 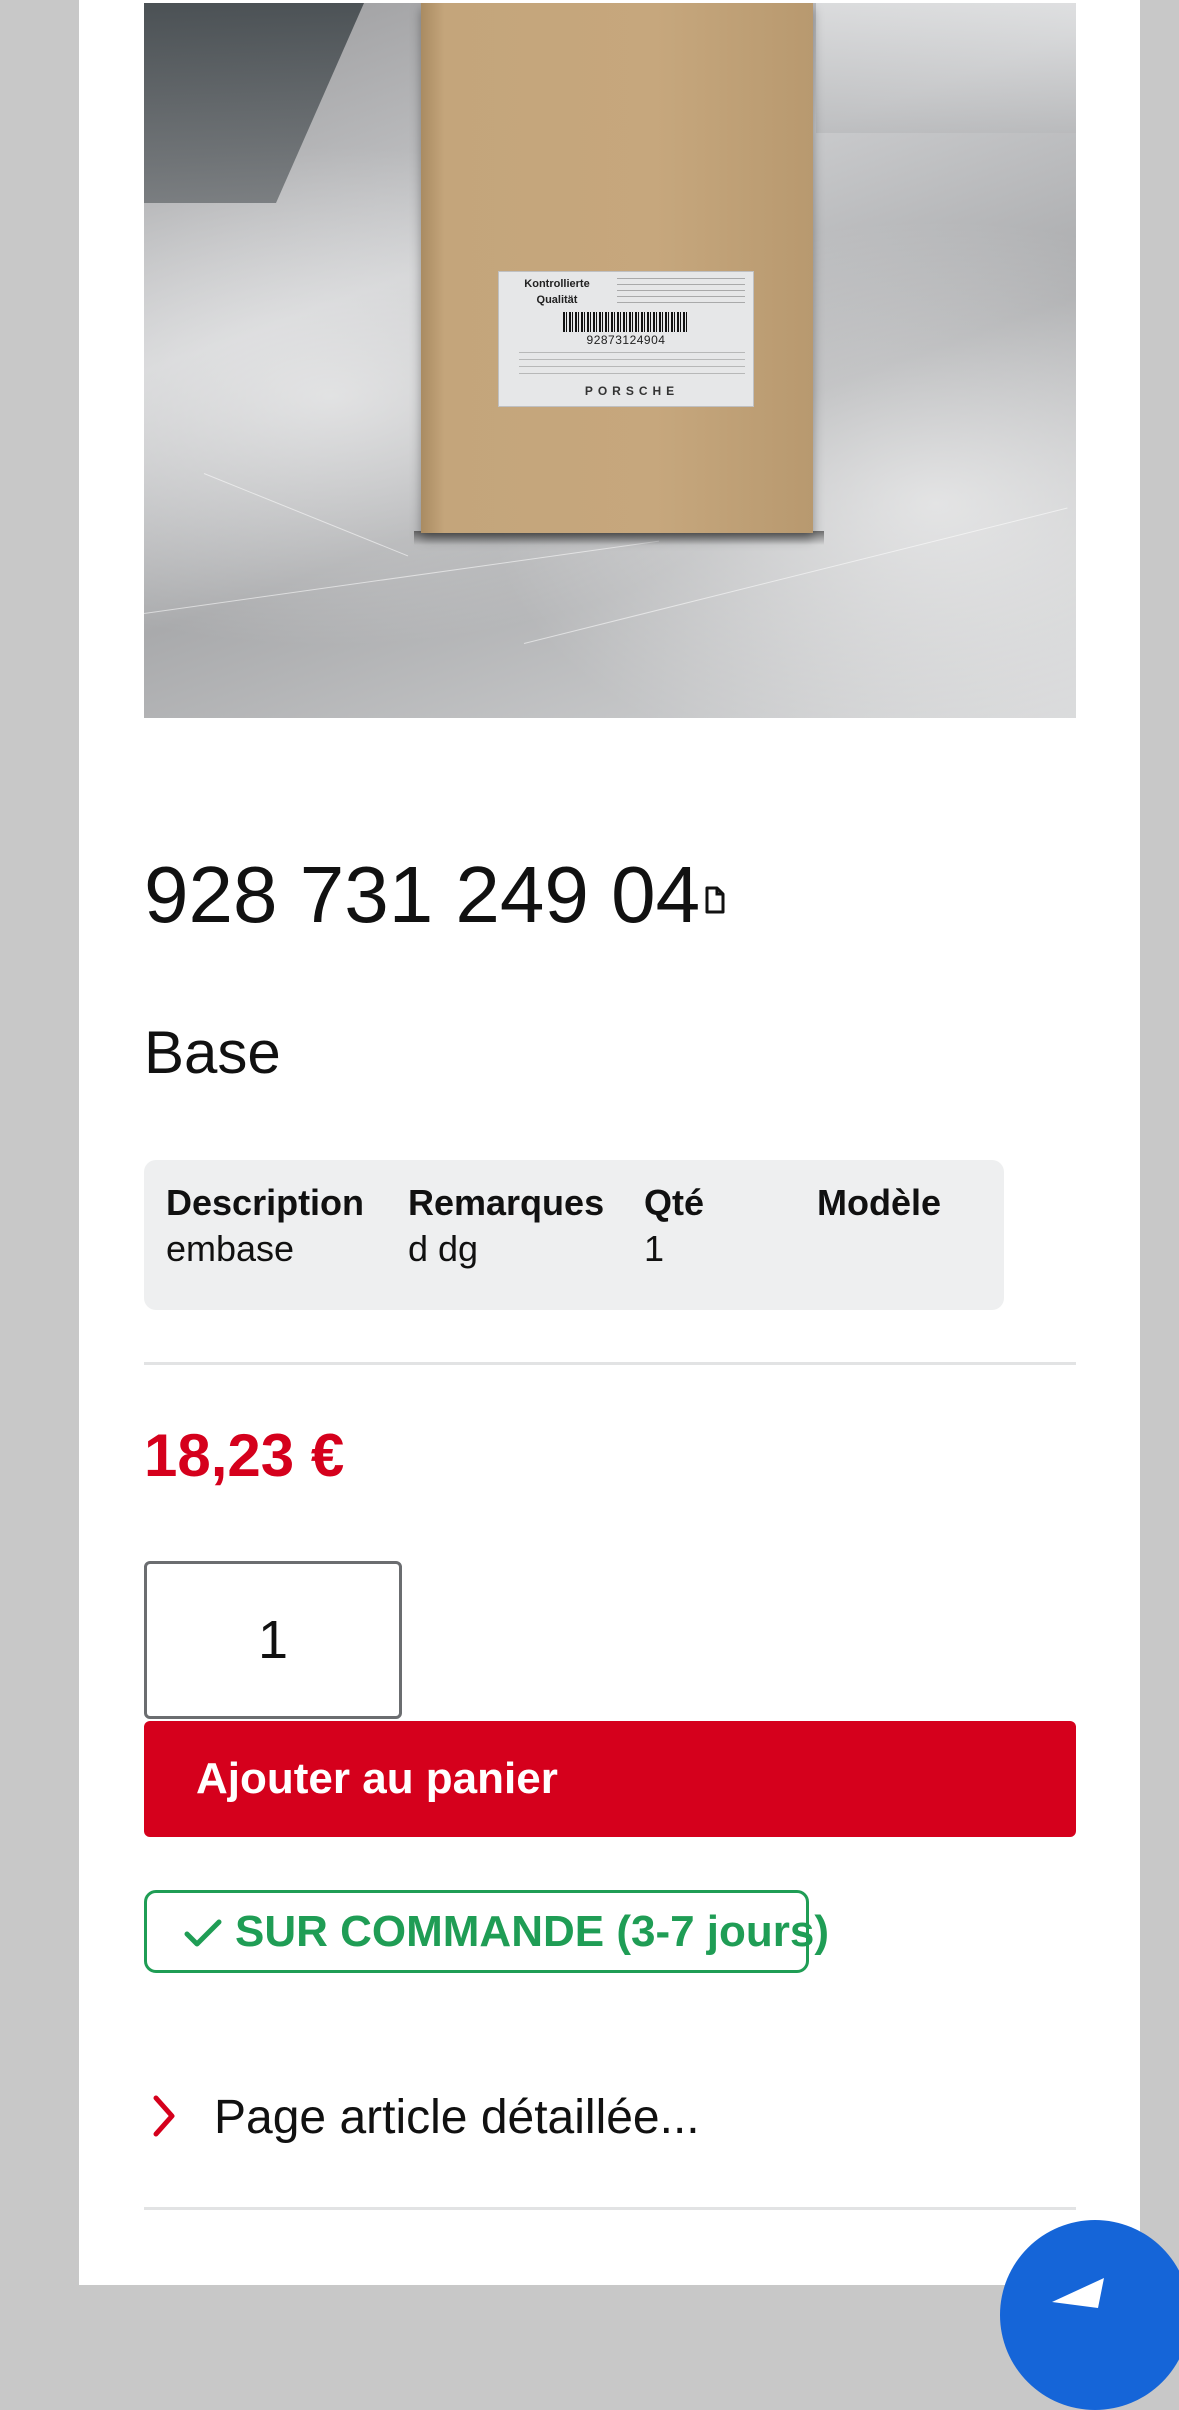 What do you see at coordinates (506, 1202) in the screenshot?
I see `table-header: Remarques` at bounding box center [506, 1202].